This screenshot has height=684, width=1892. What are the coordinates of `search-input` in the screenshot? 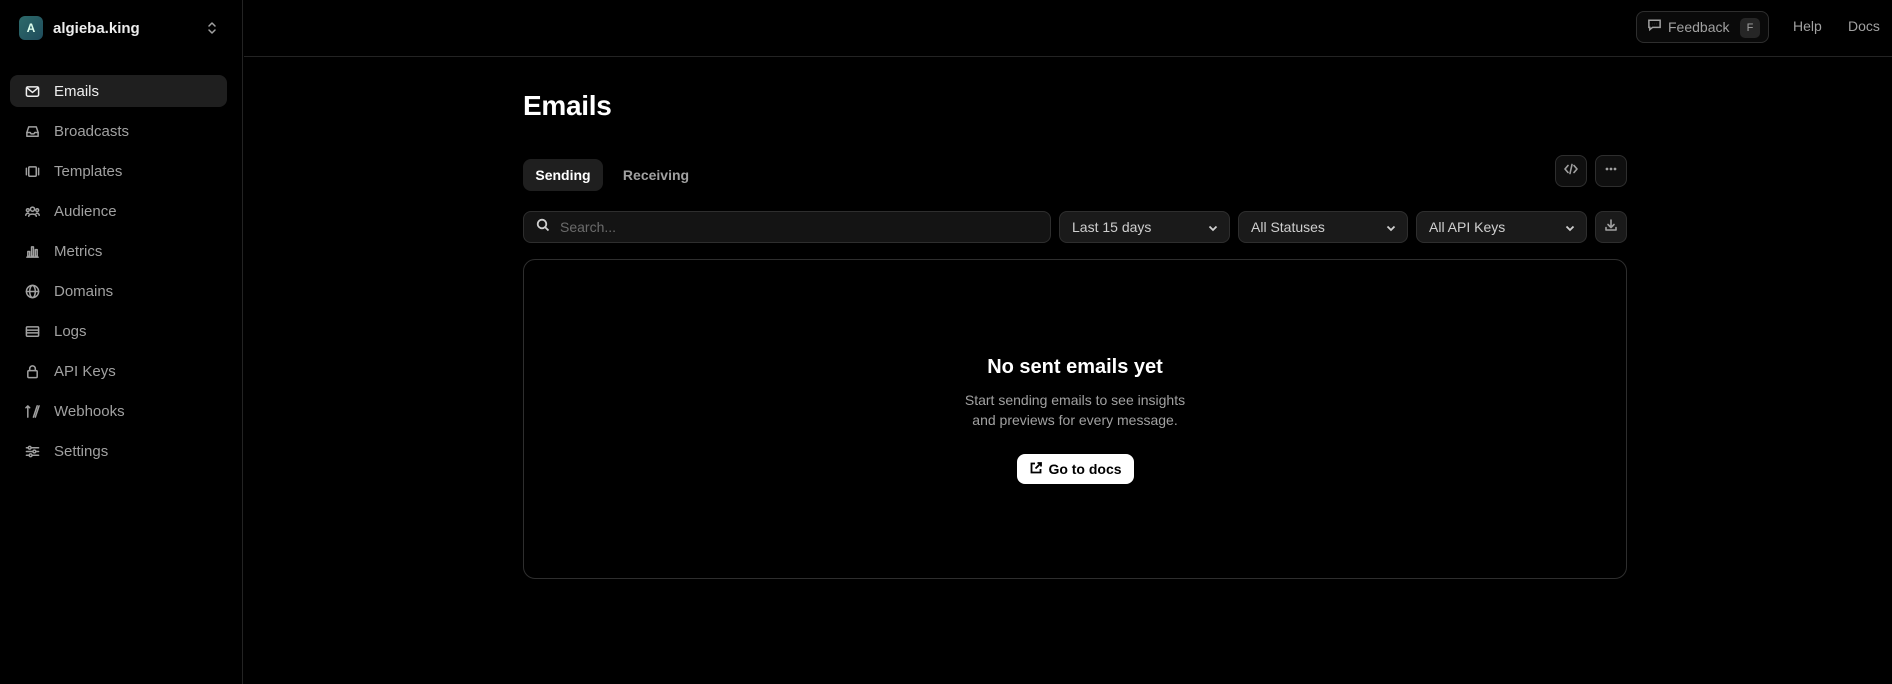 It's located at (800, 227).